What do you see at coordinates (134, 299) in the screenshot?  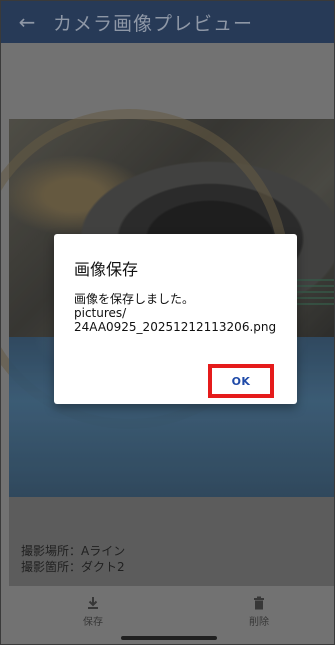 I see `dialog-message-text: 画像を保存しました。` at bounding box center [134, 299].